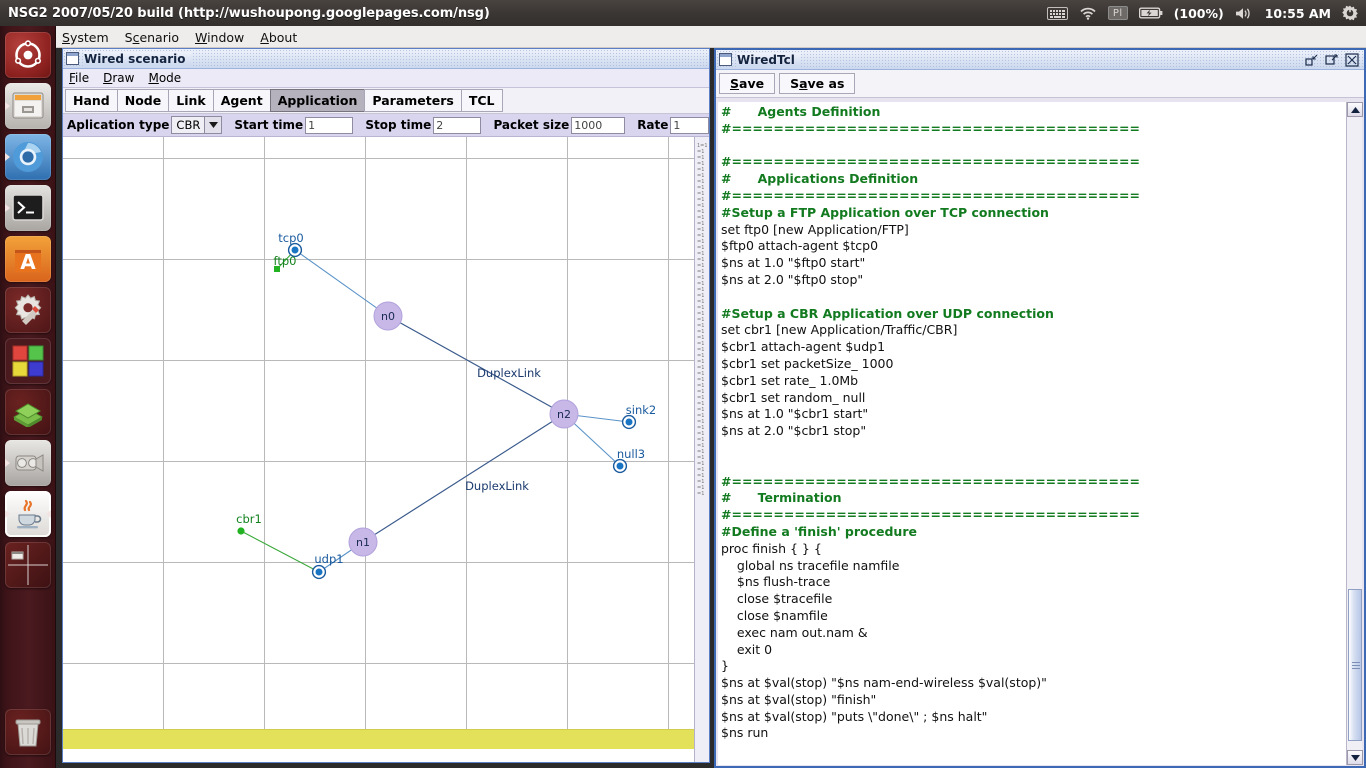 The height and width of the screenshot is (768, 1366). I want to click on terminal-icon, so click(27, 208).